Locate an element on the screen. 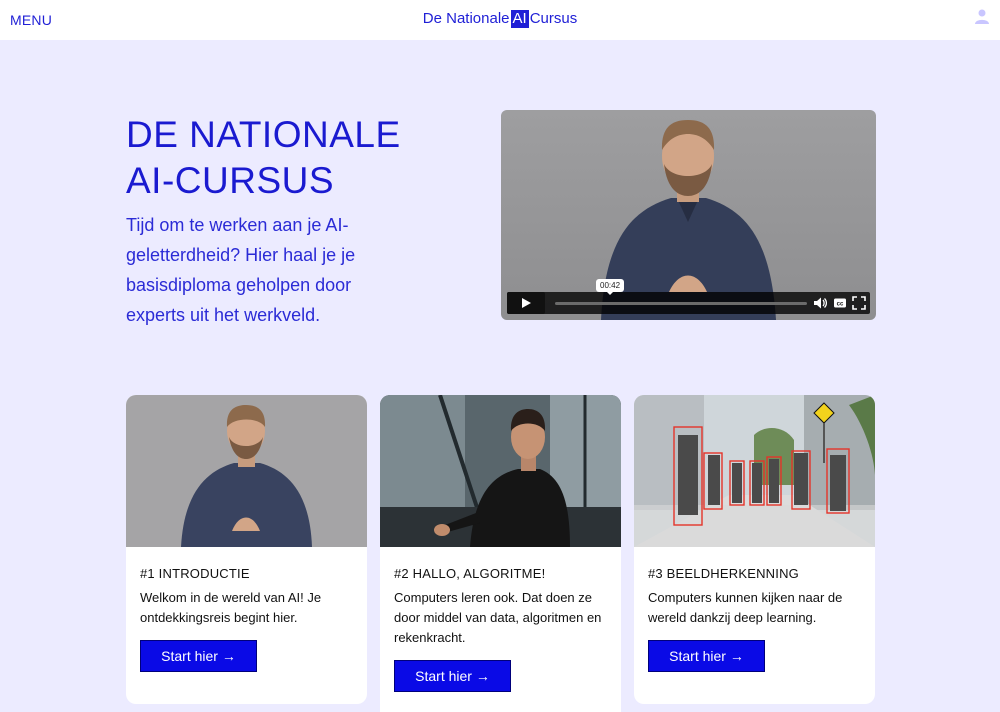 This screenshot has width=1000, height=712. page-title-line1: DE NATIONALE is located at coordinates (263, 134).